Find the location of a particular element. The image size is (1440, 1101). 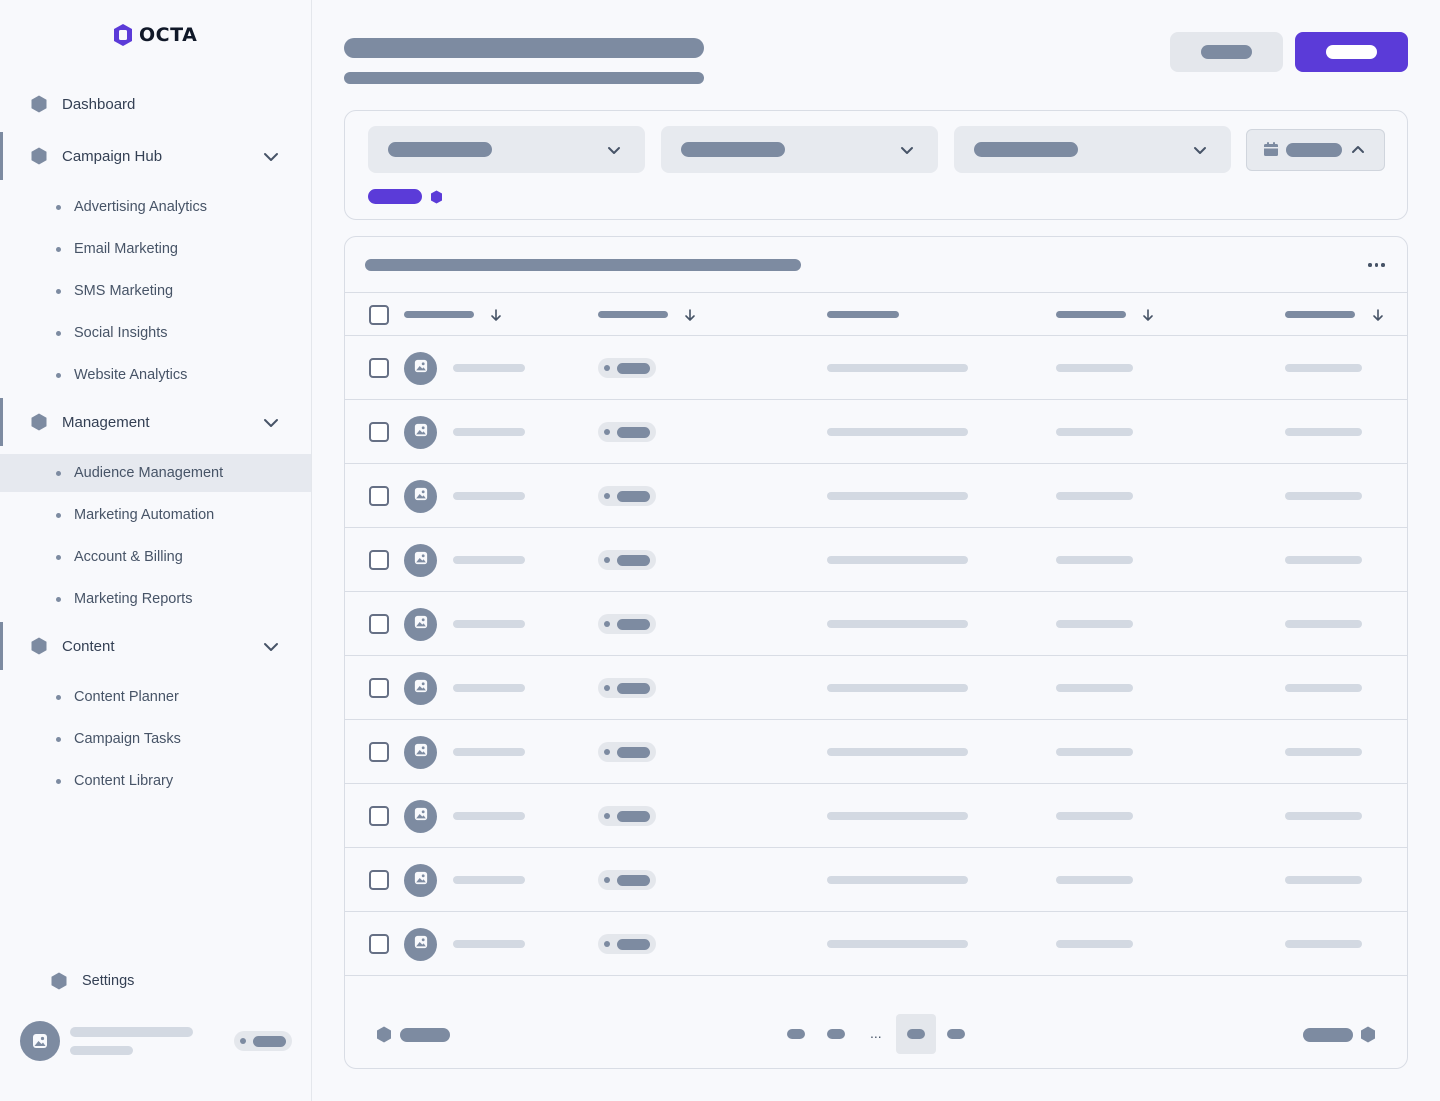

image-placeholder-icon is located at coordinates (421, 752).